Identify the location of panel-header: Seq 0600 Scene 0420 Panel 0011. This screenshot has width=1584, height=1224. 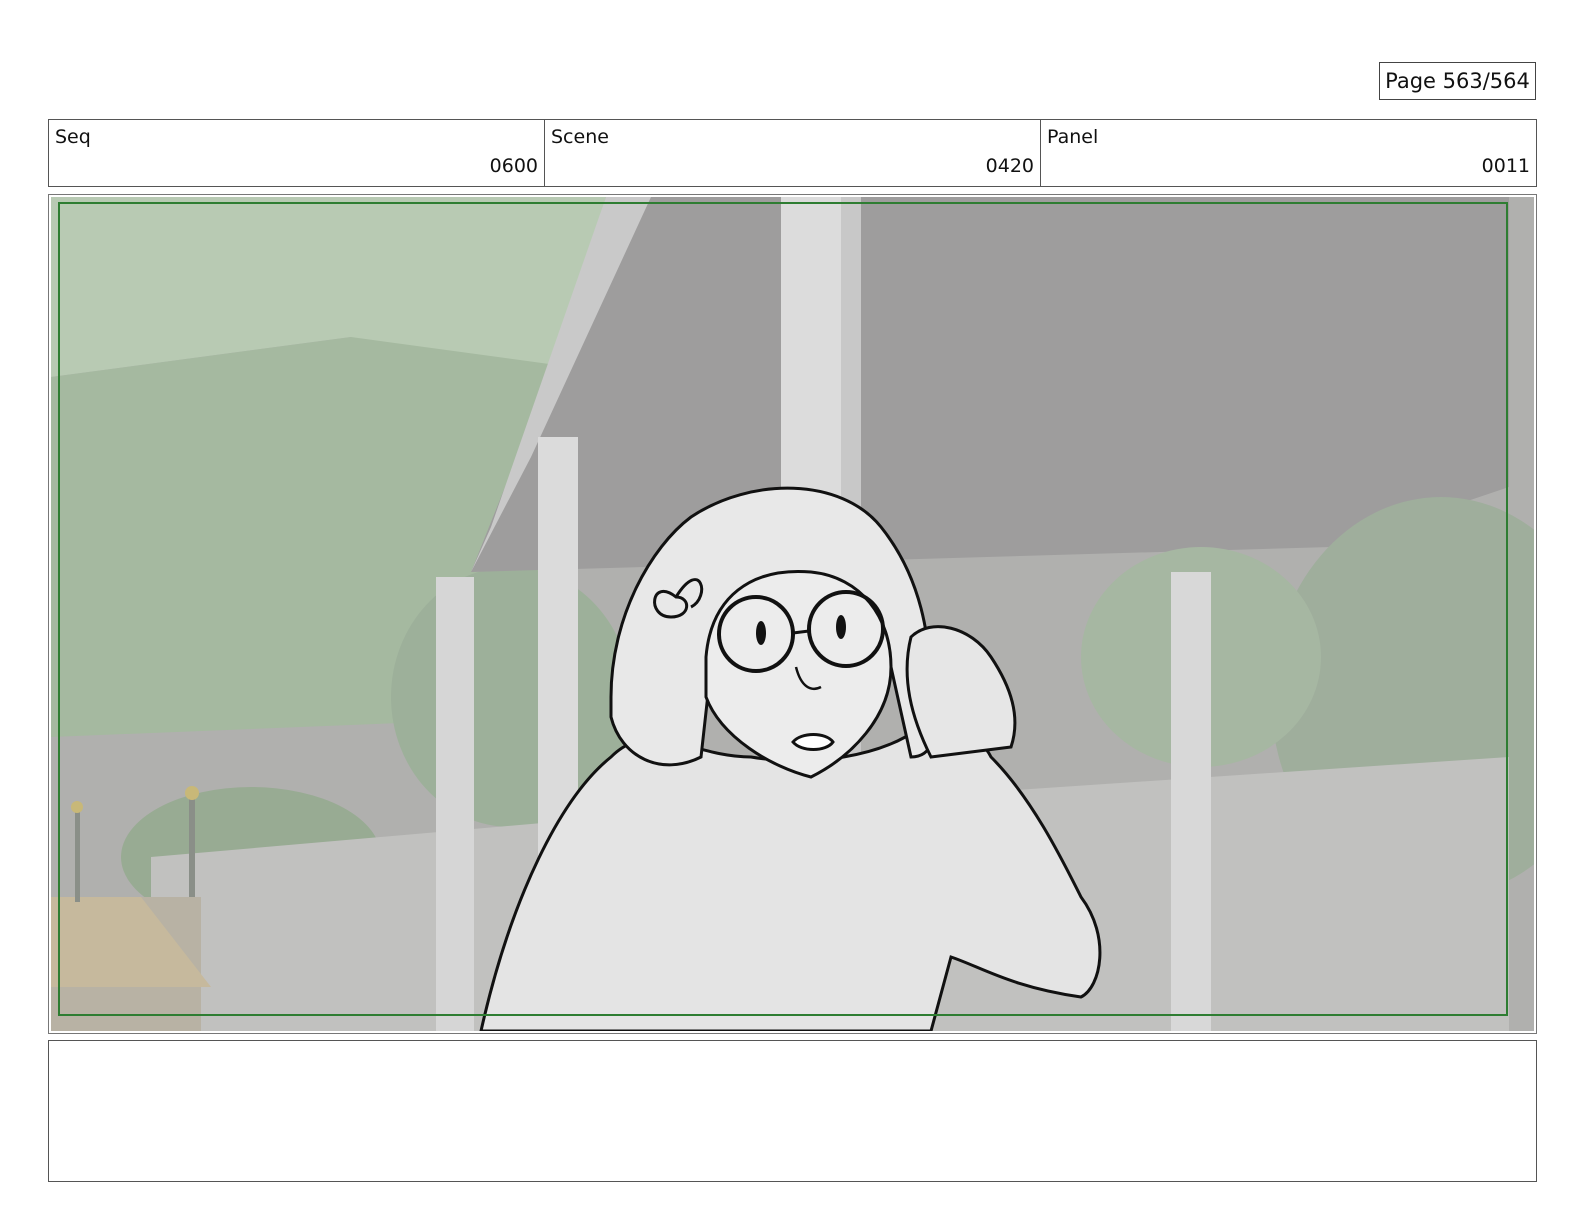
(792, 153).